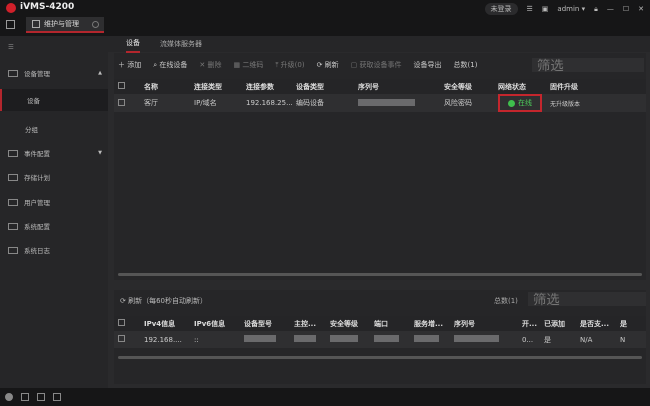  Describe the element at coordinates (545, 9) in the screenshot. I see `image-icon: ▣` at that location.